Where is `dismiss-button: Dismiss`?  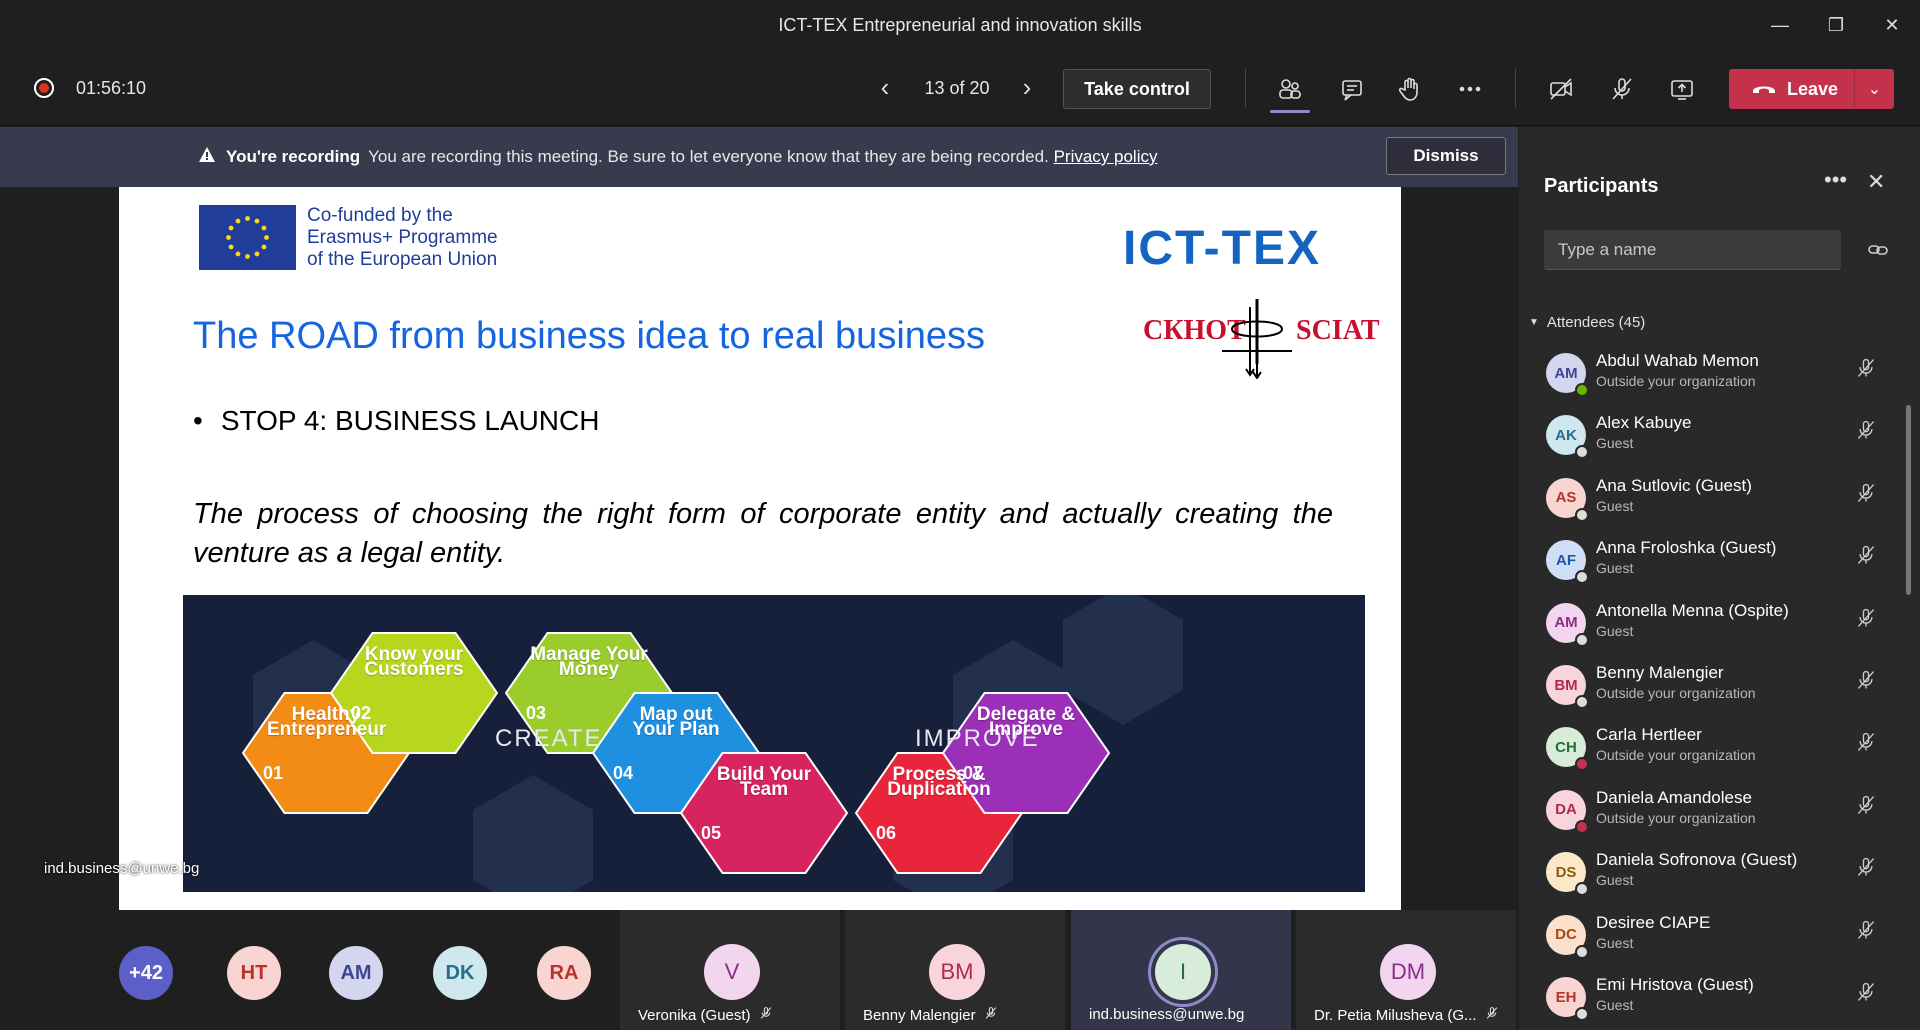 dismiss-button: Dismiss is located at coordinates (1446, 156).